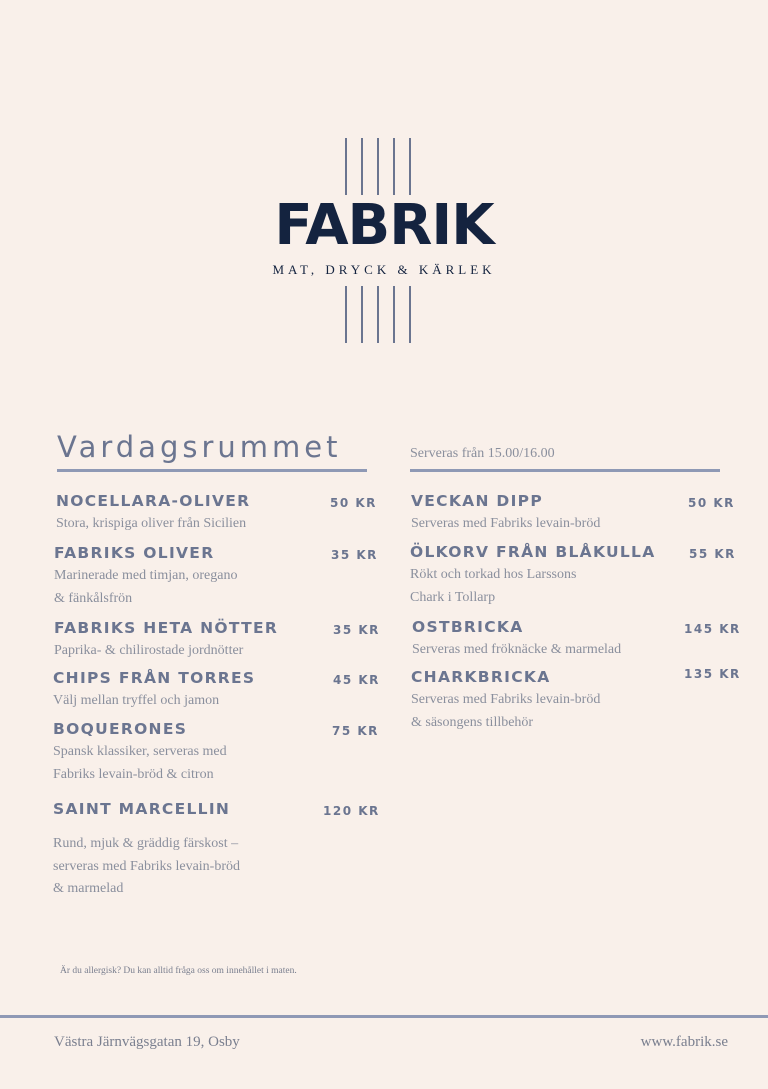  I want to click on item-price: 45 KR, so click(356, 680).